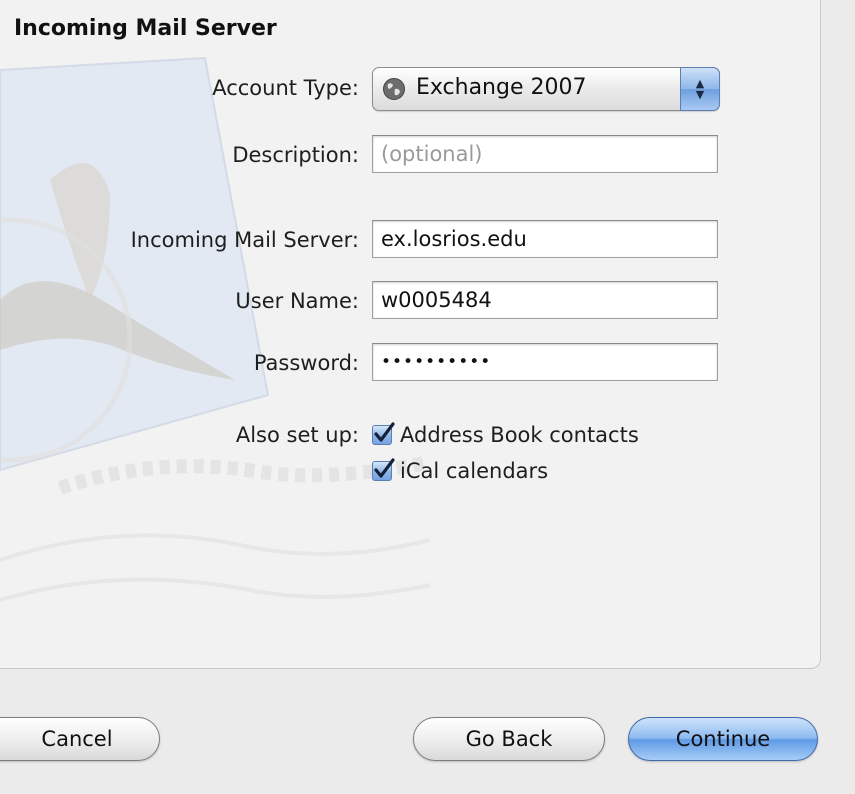  What do you see at coordinates (285, 88) in the screenshot?
I see `account-type-label: Account Type:` at bounding box center [285, 88].